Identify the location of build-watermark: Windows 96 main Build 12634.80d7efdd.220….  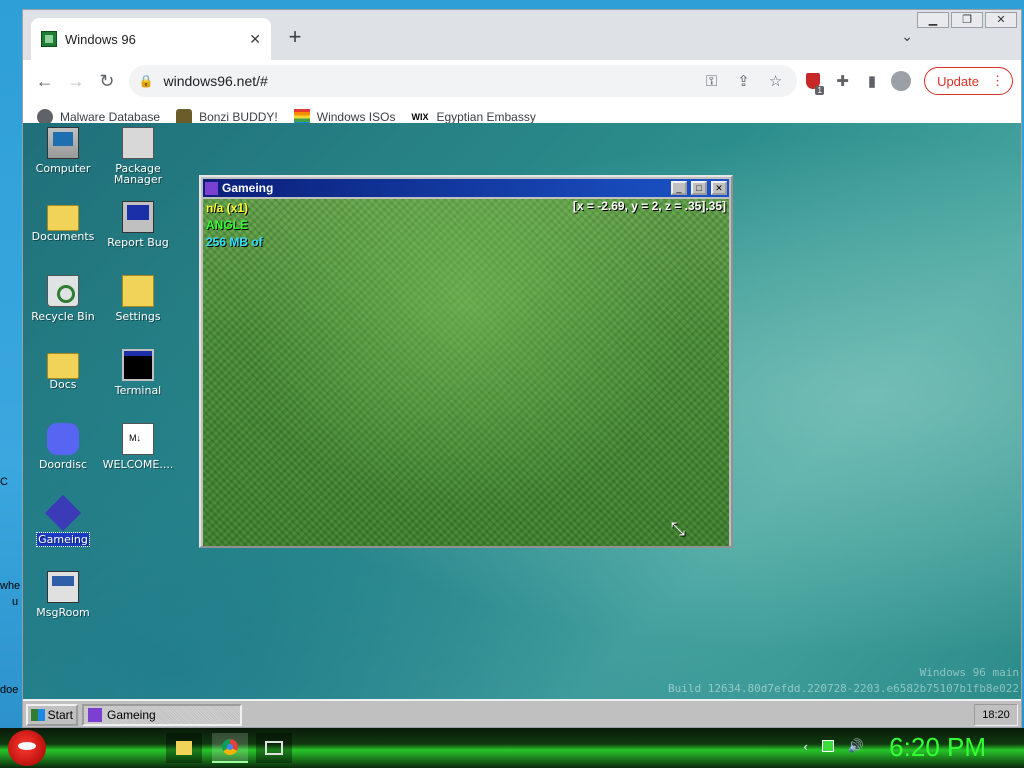
(843, 681).